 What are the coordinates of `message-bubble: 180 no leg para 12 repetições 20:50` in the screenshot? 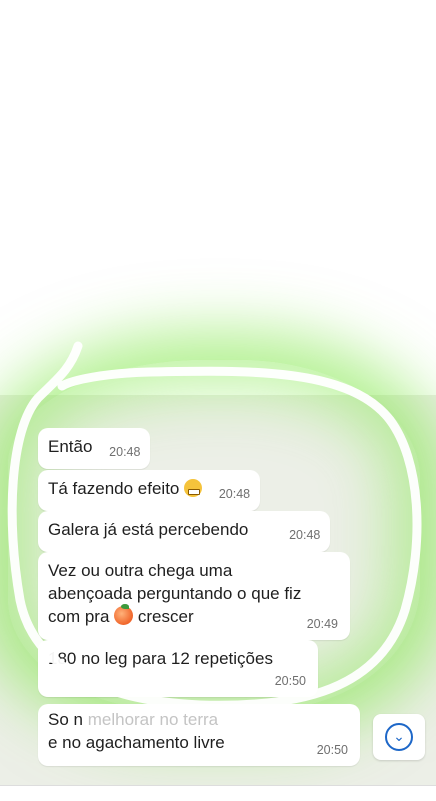 It's located at (178, 668).